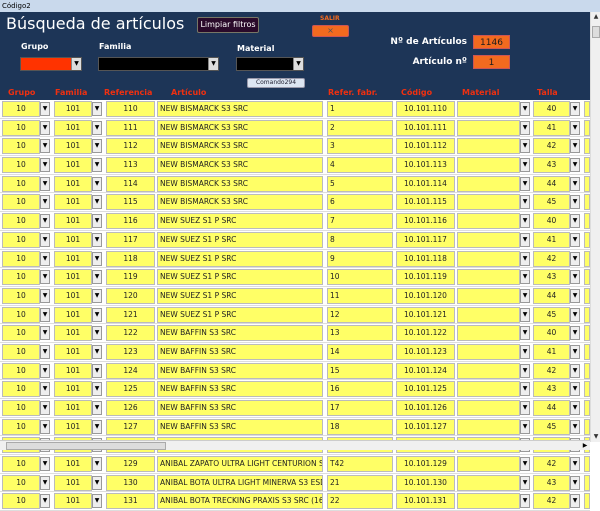 The image size is (600, 511). What do you see at coordinates (51, 64) in the screenshot?
I see `grupo-filter-combo: ▼` at bounding box center [51, 64].